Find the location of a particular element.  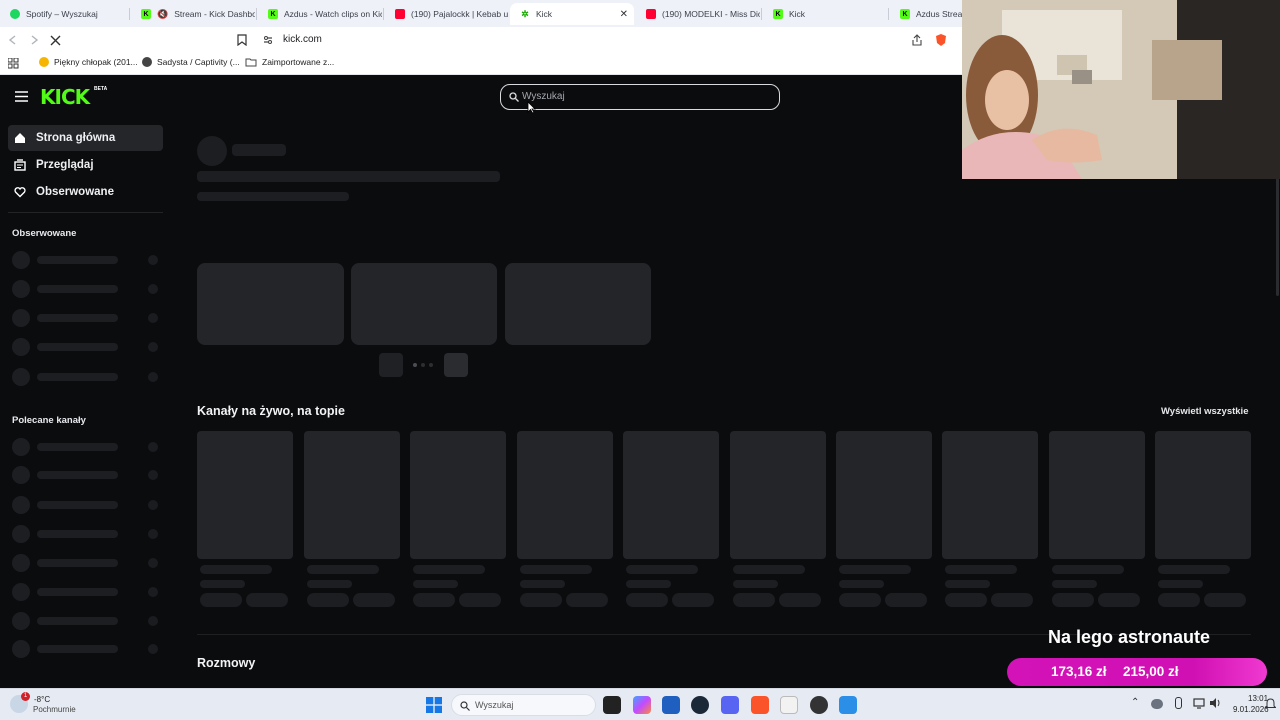

view-all-link: Wyświetl wszystkie is located at coordinates (1204, 411).